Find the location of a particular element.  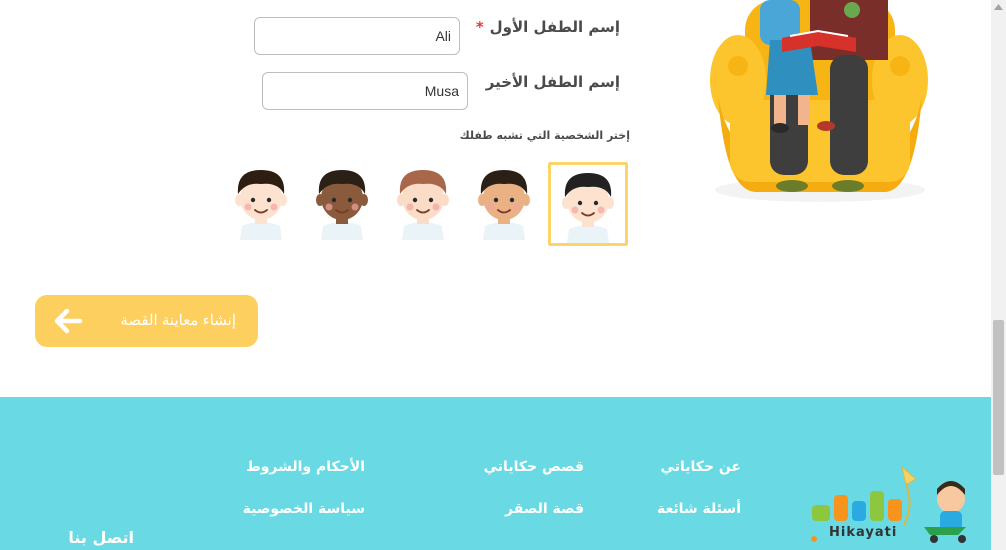

reading-illustration is located at coordinates (819, 101).